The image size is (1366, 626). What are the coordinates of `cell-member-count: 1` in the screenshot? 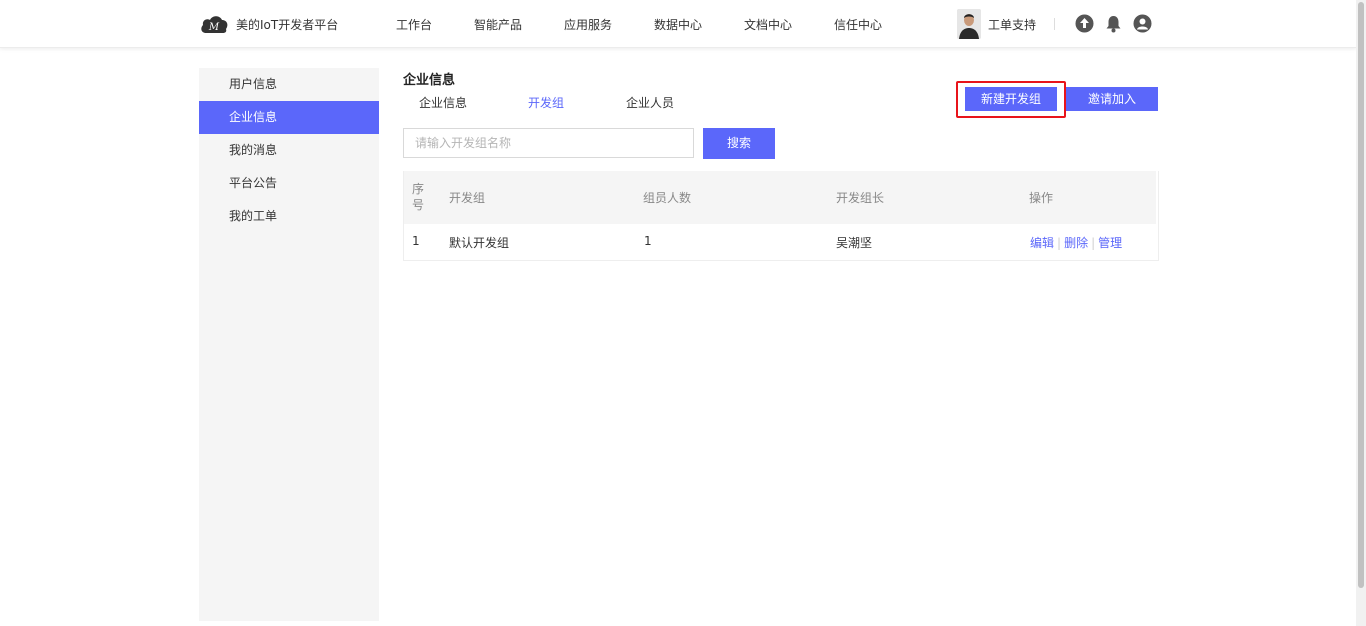 It's located at (648, 241).